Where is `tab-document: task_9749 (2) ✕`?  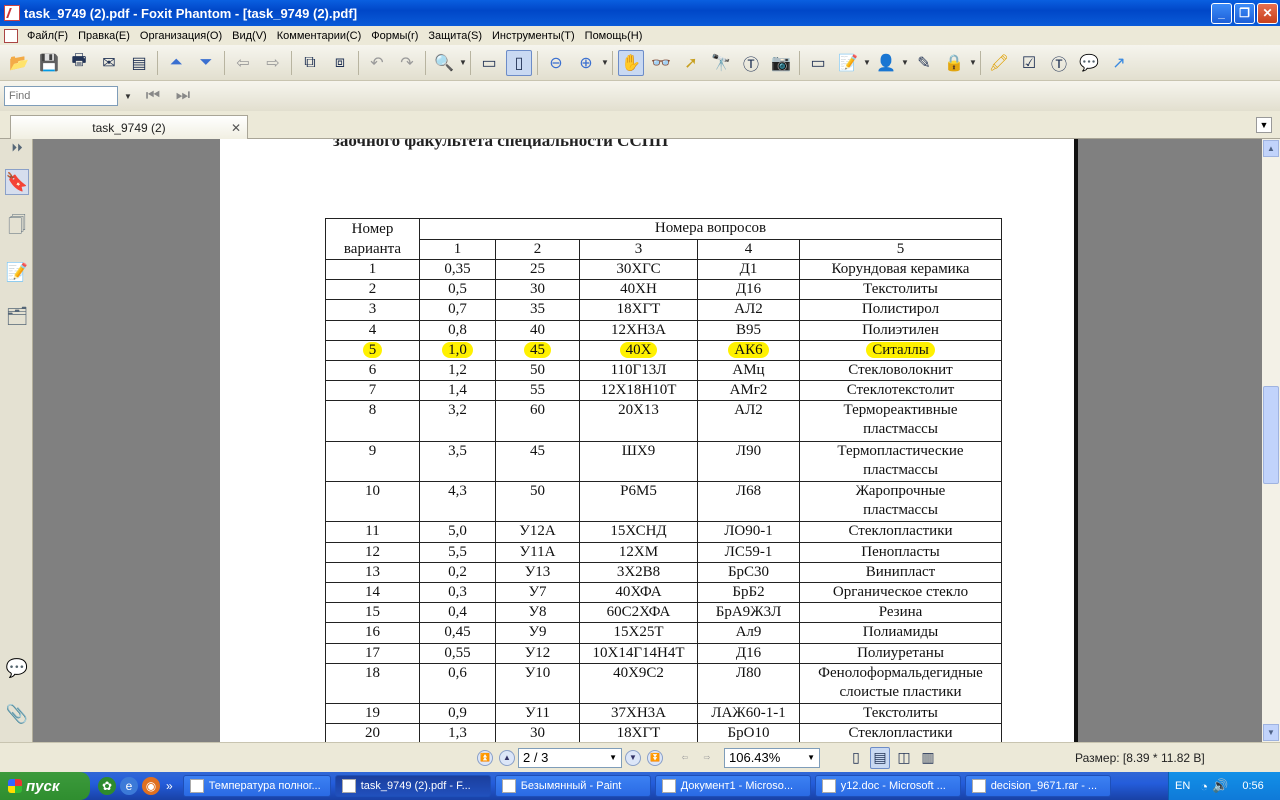
tab-document: task_9749 (2) ✕ is located at coordinates (129, 127).